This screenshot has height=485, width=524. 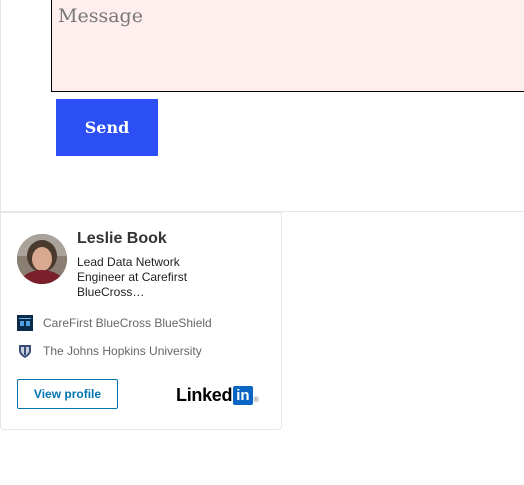 I want to click on linkedin-wordmark: Linked, so click(x=204, y=394).